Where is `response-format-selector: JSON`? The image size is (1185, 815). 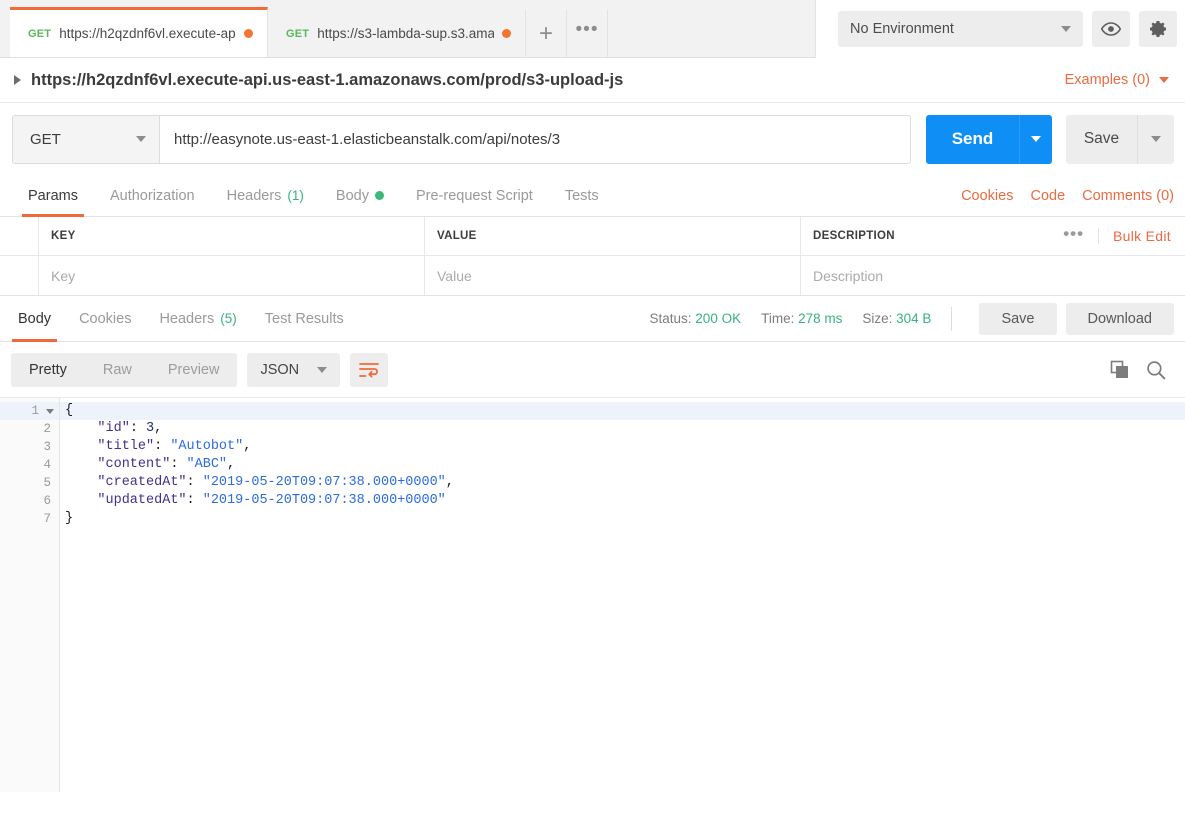
response-format-selector: JSON is located at coordinates (294, 369).